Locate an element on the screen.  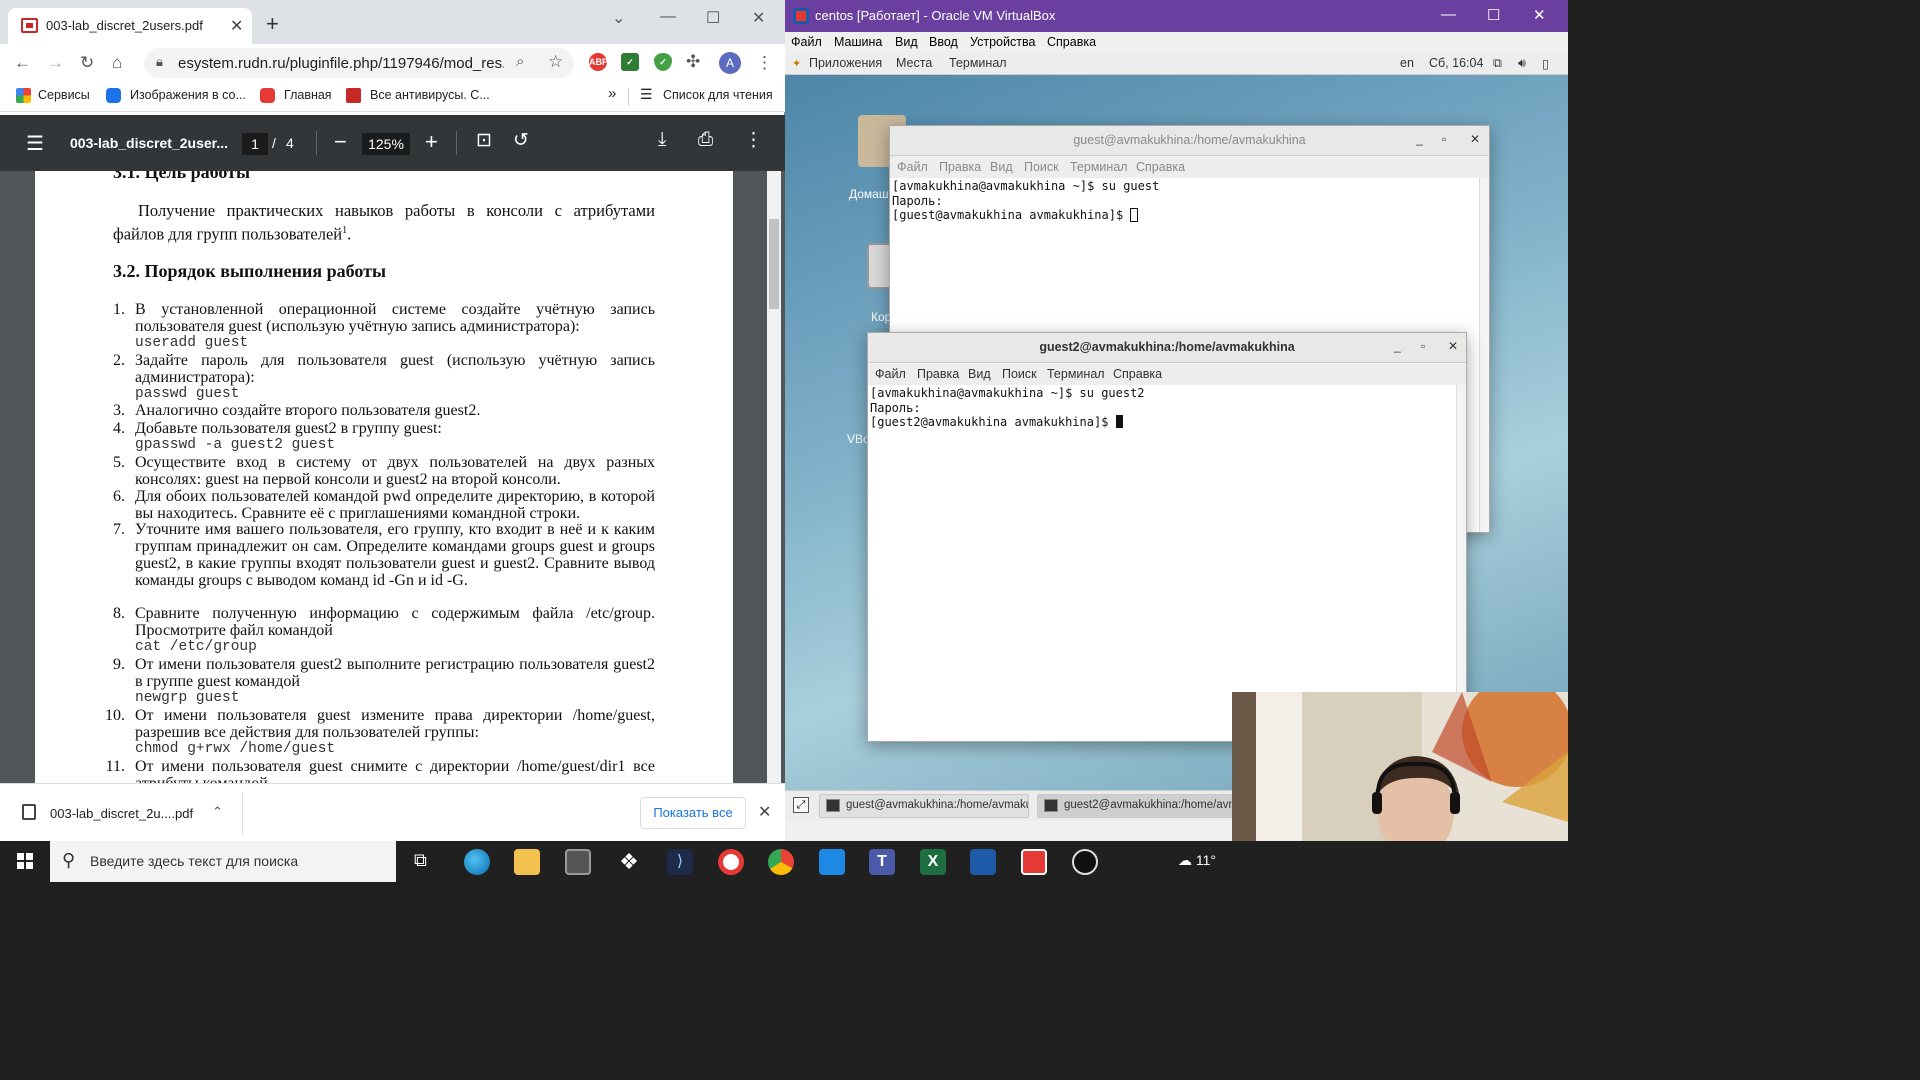
windows-start-icon is located at coordinates (25, 861).